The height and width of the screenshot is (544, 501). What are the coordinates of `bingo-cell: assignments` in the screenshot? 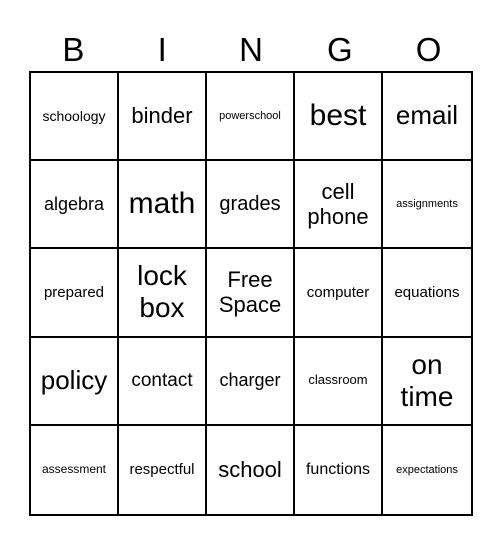 It's located at (427, 205).